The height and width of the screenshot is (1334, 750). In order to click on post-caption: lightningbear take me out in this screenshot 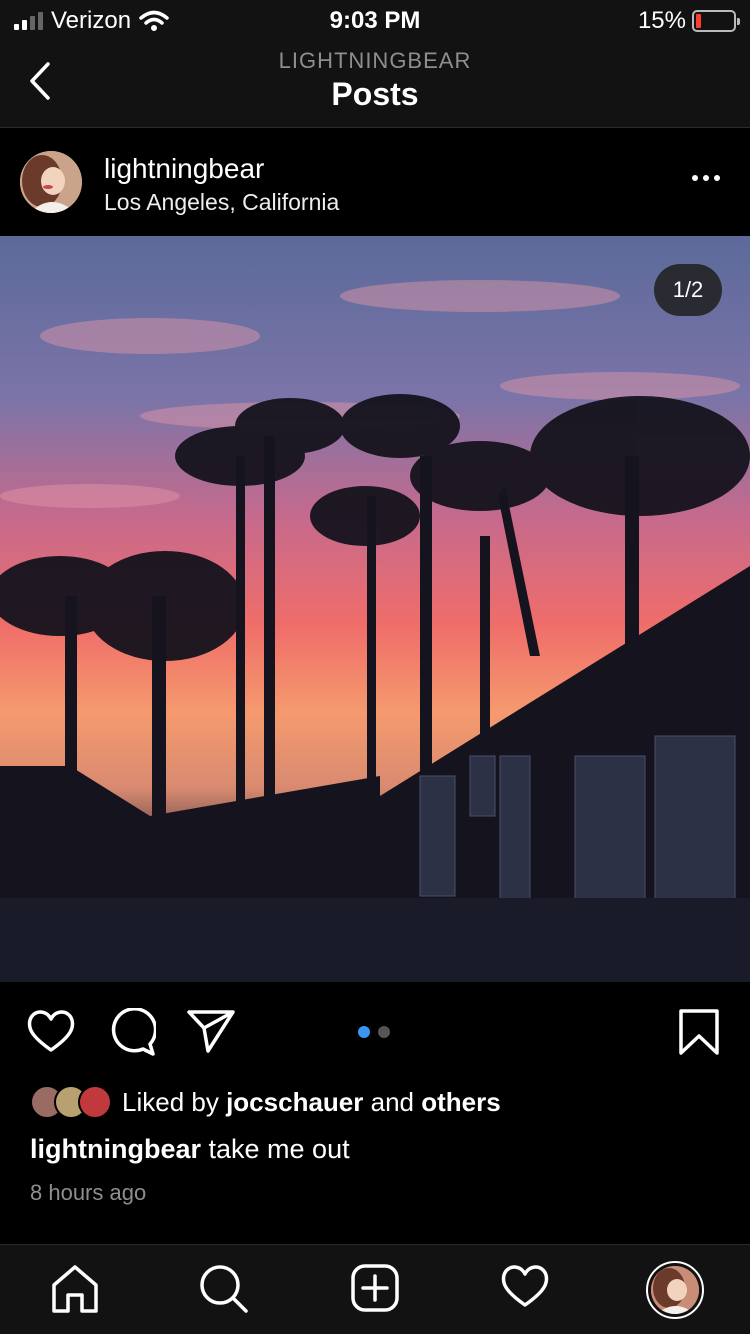, I will do `click(190, 1149)`.